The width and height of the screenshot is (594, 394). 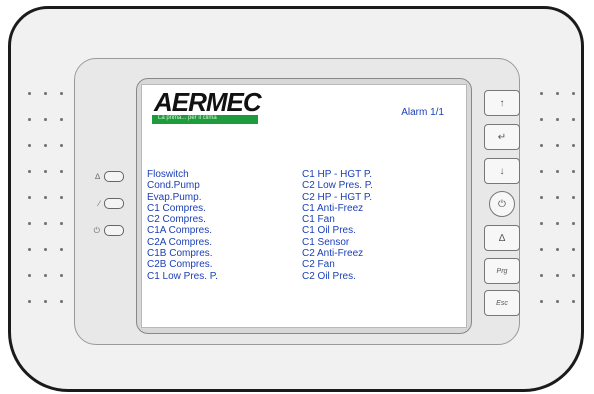 I want to click on alarm-item: C1A Compres., so click(x=180, y=231).